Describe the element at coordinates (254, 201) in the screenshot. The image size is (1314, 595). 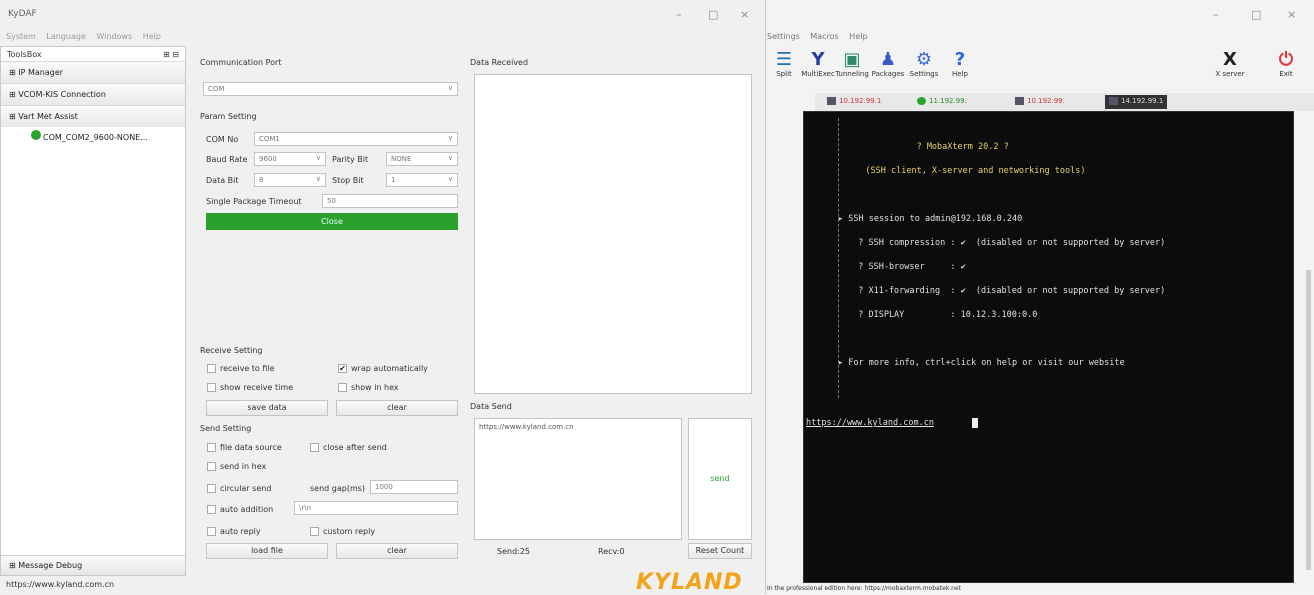
I see `single-timeout-label: Single Package Timeout` at that location.